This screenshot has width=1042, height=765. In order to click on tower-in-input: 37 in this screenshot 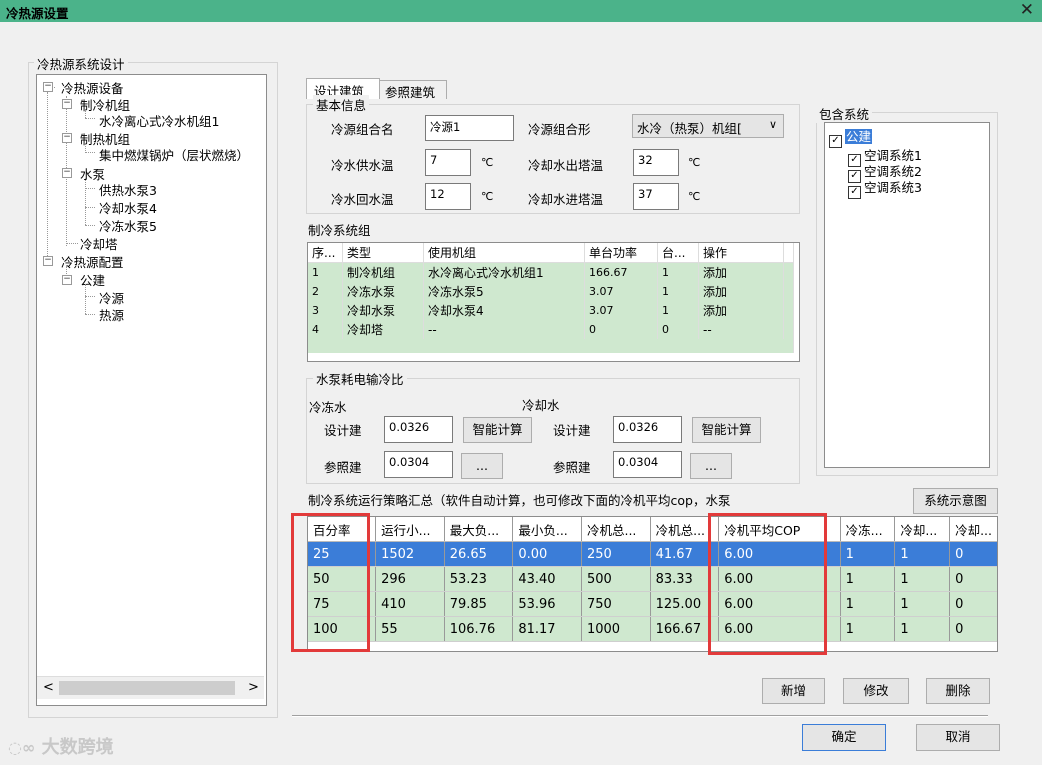, I will do `click(656, 196)`.